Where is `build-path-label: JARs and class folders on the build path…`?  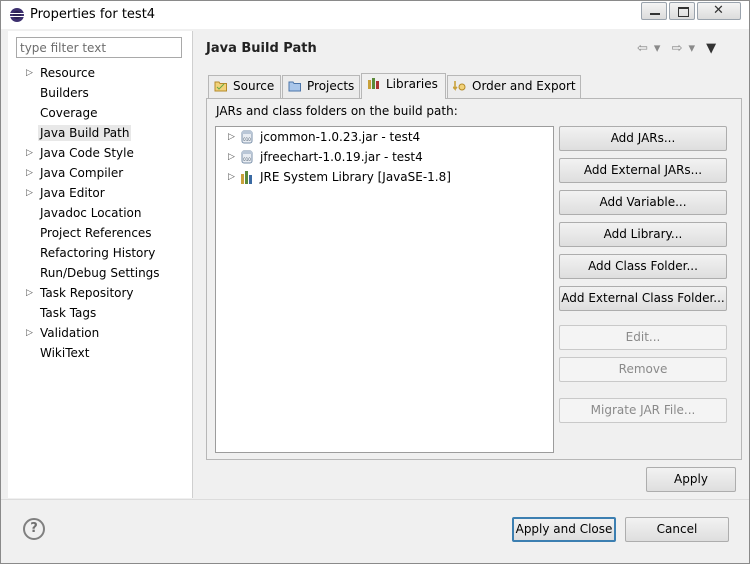 build-path-label: JARs and class folders on the build path… is located at coordinates (337, 111).